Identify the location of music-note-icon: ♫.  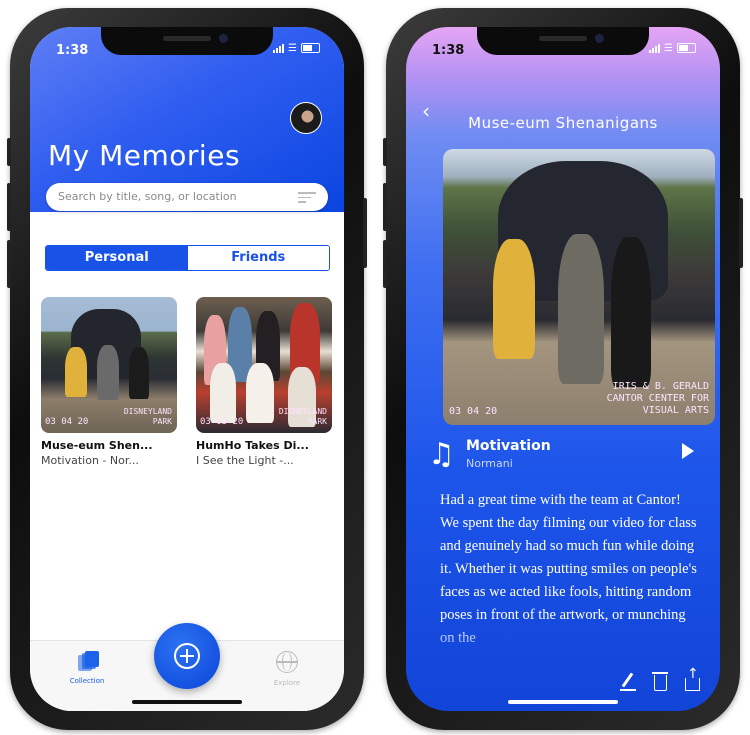
(441, 454).